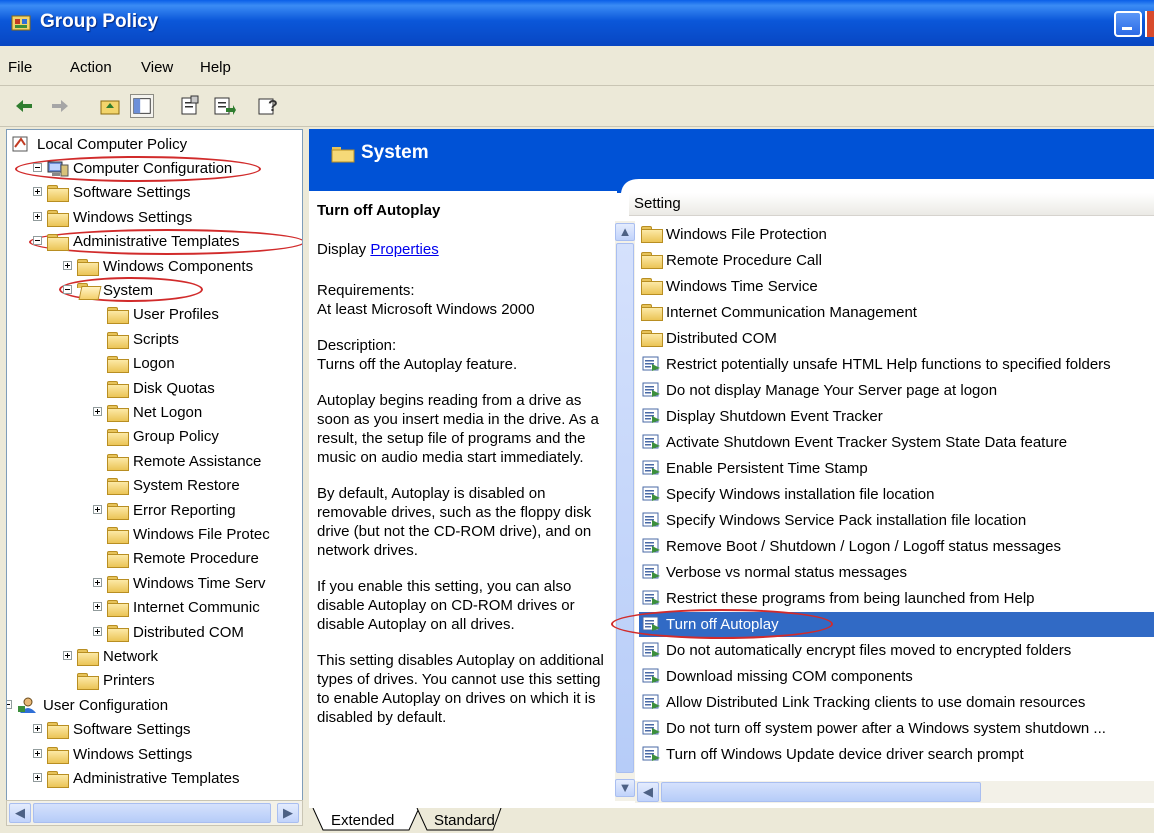  Describe the element at coordinates (896, 416) in the screenshot. I see `list-item: Display Shutdown Event Tracker` at that location.